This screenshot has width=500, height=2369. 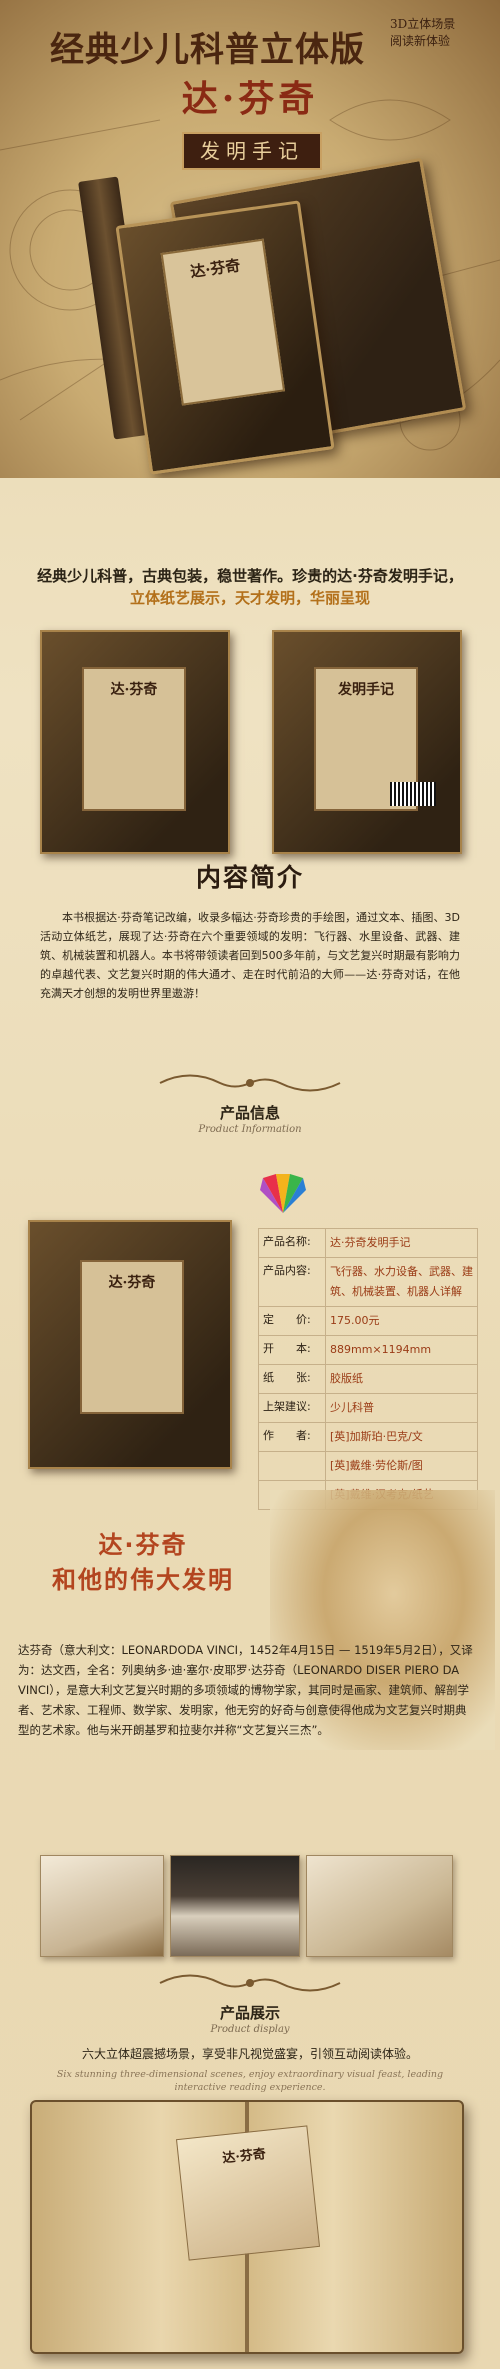 What do you see at coordinates (132, 1337) in the screenshot?
I see `info-book-panel: 达·芬奇` at bounding box center [132, 1337].